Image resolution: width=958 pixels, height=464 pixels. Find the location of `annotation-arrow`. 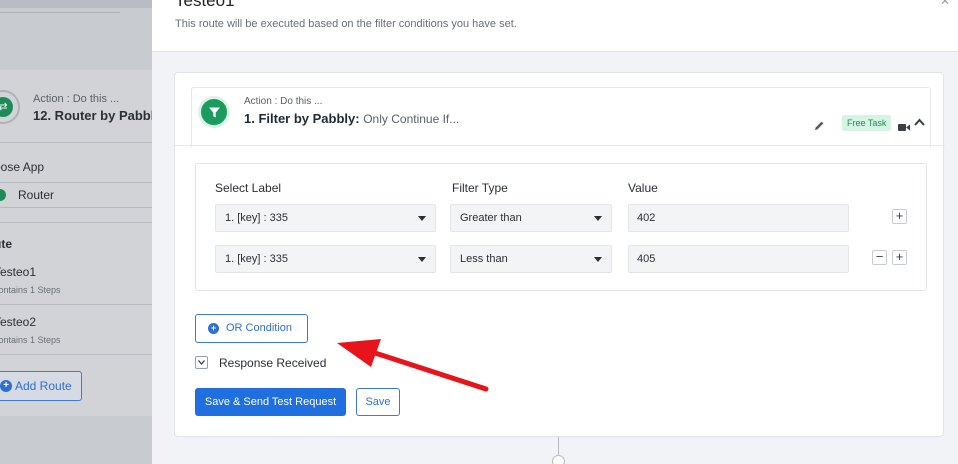

annotation-arrow is located at coordinates (413, 365).